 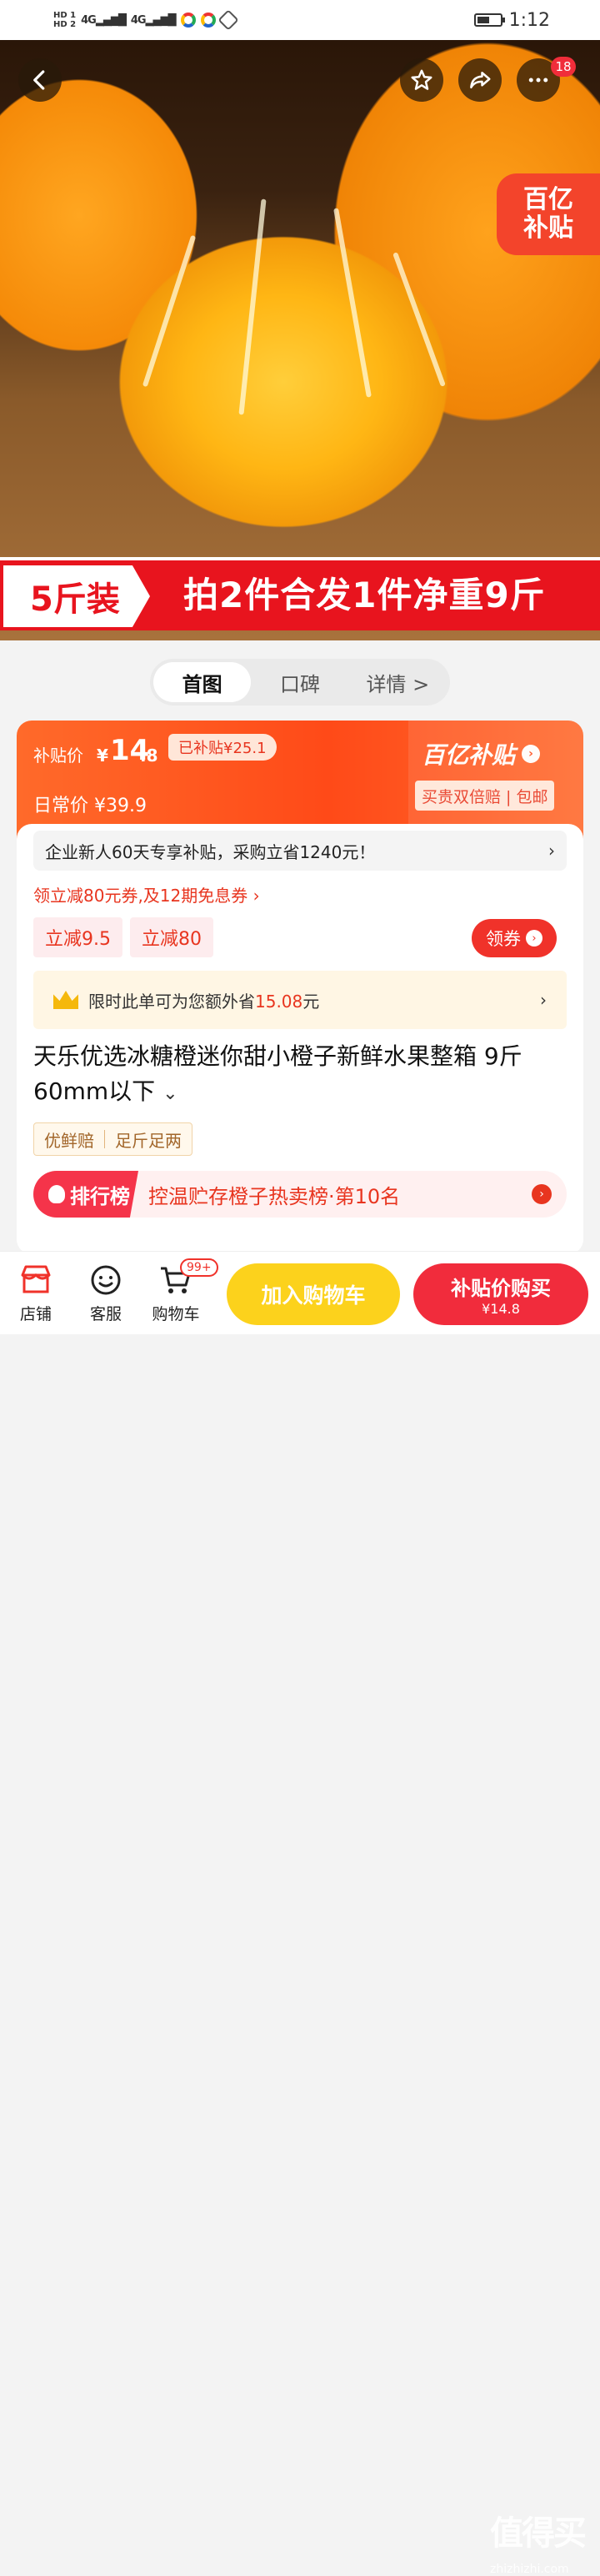 What do you see at coordinates (274, 1196) in the screenshot?
I see `ranking-text: 控温贮存橙子热卖榜·第10名` at bounding box center [274, 1196].